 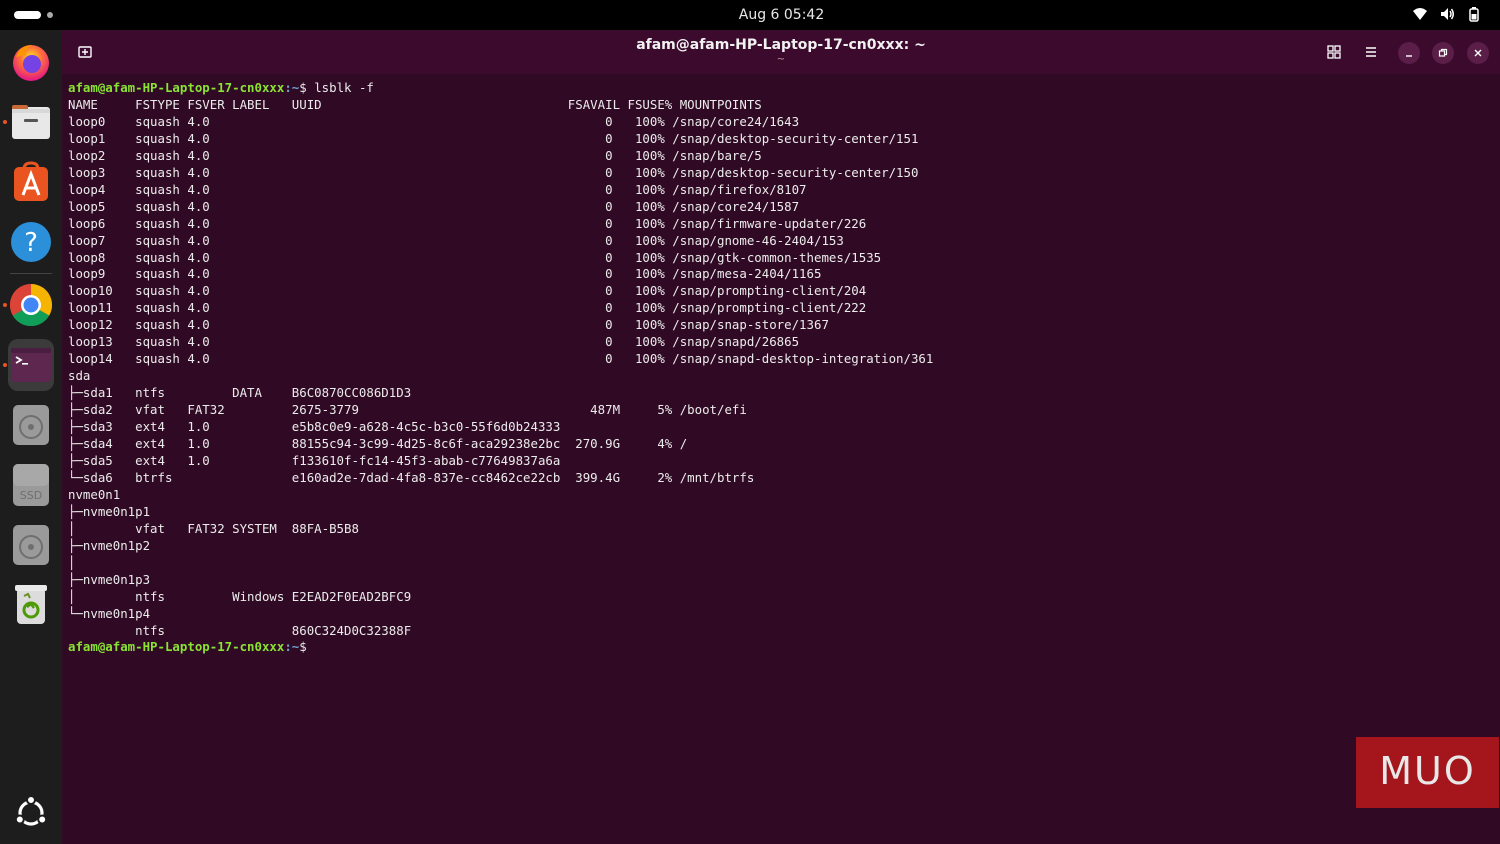 I want to click on files-icon, so click(x=31, y=122).